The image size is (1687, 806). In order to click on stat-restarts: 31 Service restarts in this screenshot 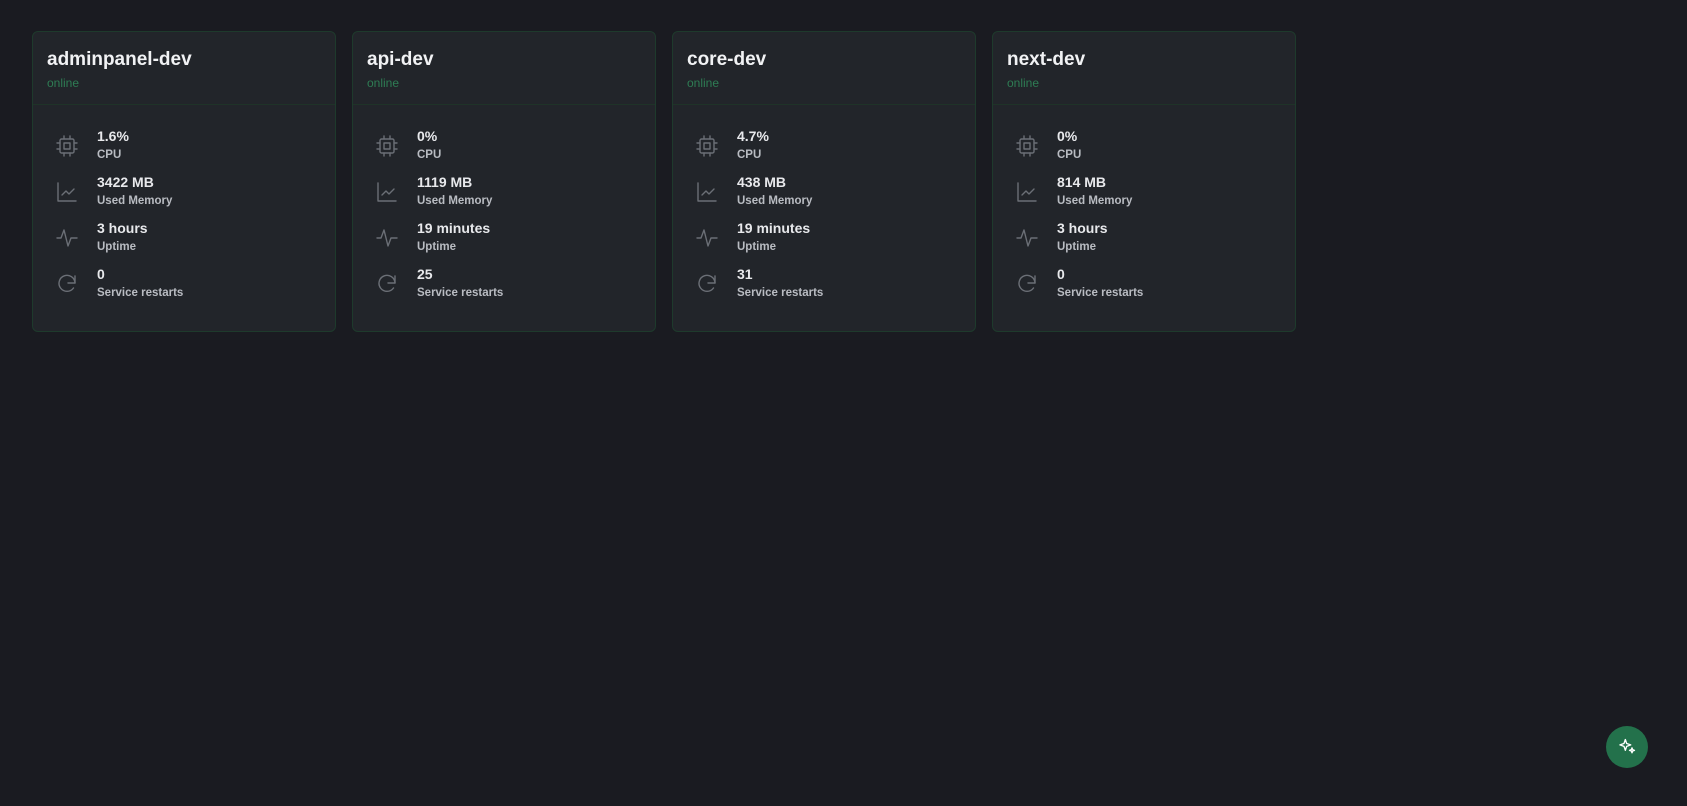, I will do `click(835, 288)`.